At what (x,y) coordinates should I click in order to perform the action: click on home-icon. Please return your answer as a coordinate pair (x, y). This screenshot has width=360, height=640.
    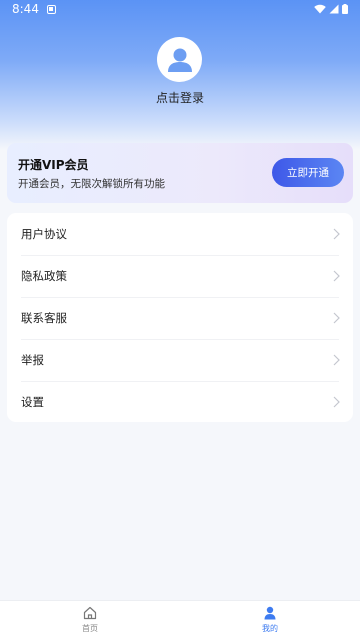
    Looking at the image, I should click on (90, 613).